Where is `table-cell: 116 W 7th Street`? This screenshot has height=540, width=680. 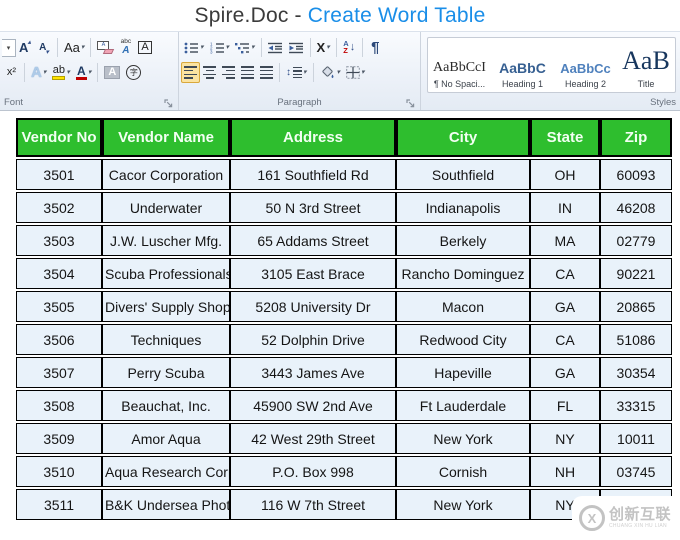 table-cell: 116 W 7th Street is located at coordinates (313, 504).